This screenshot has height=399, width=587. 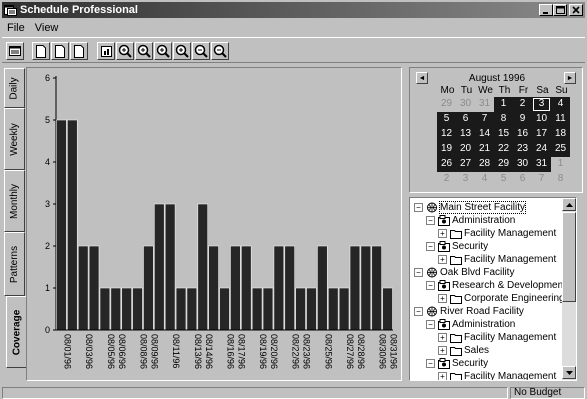 I want to click on calendar-day-selected: 3, so click(x=541, y=104).